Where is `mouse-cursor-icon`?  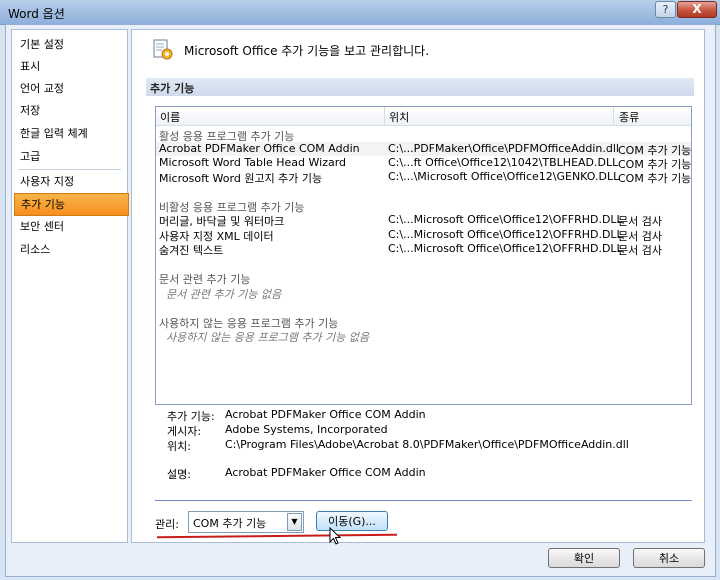
mouse-cursor-icon is located at coordinates (335, 536).